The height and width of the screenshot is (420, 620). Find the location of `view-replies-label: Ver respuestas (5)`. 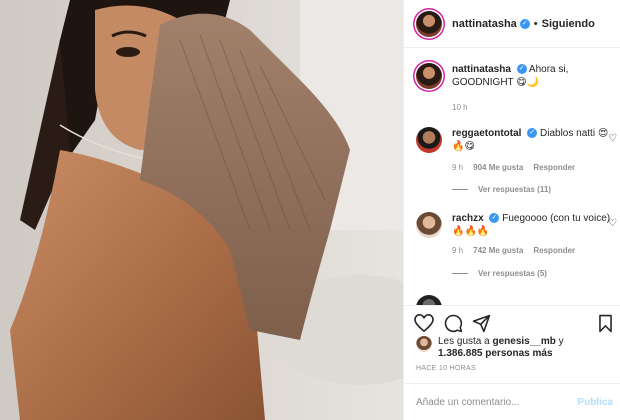

view-replies-label: Ver respuestas (5) is located at coordinates (512, 273).